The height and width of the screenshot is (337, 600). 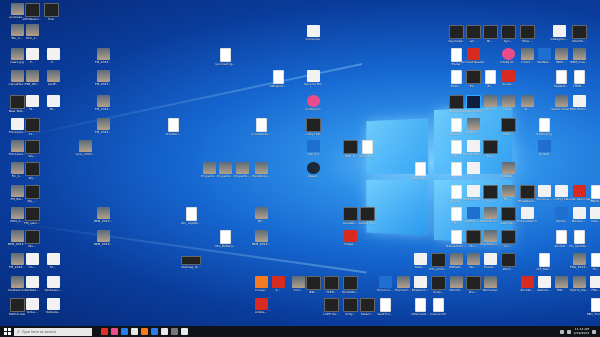 What do you see at coordinates (544, 151) in the screenshot?
I see `desktop-icon: Quizlet` at bounding box center [544, 151].